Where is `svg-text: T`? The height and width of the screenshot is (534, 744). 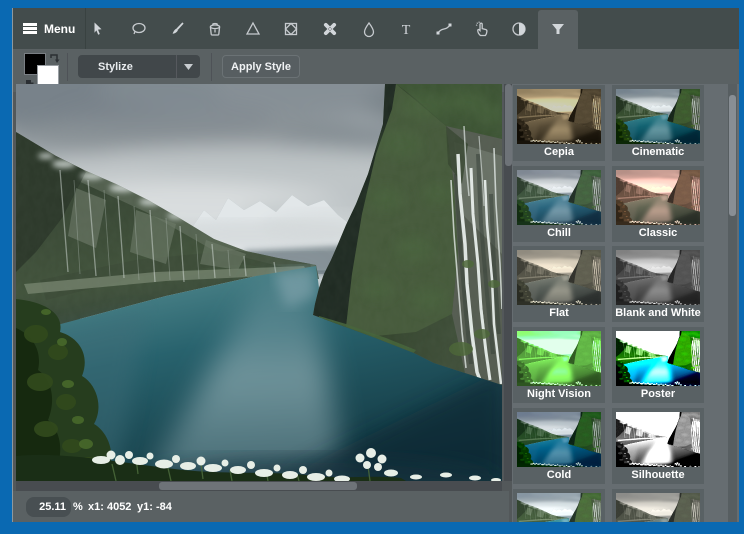 svg-text: T is located at coordinates (406, 30).